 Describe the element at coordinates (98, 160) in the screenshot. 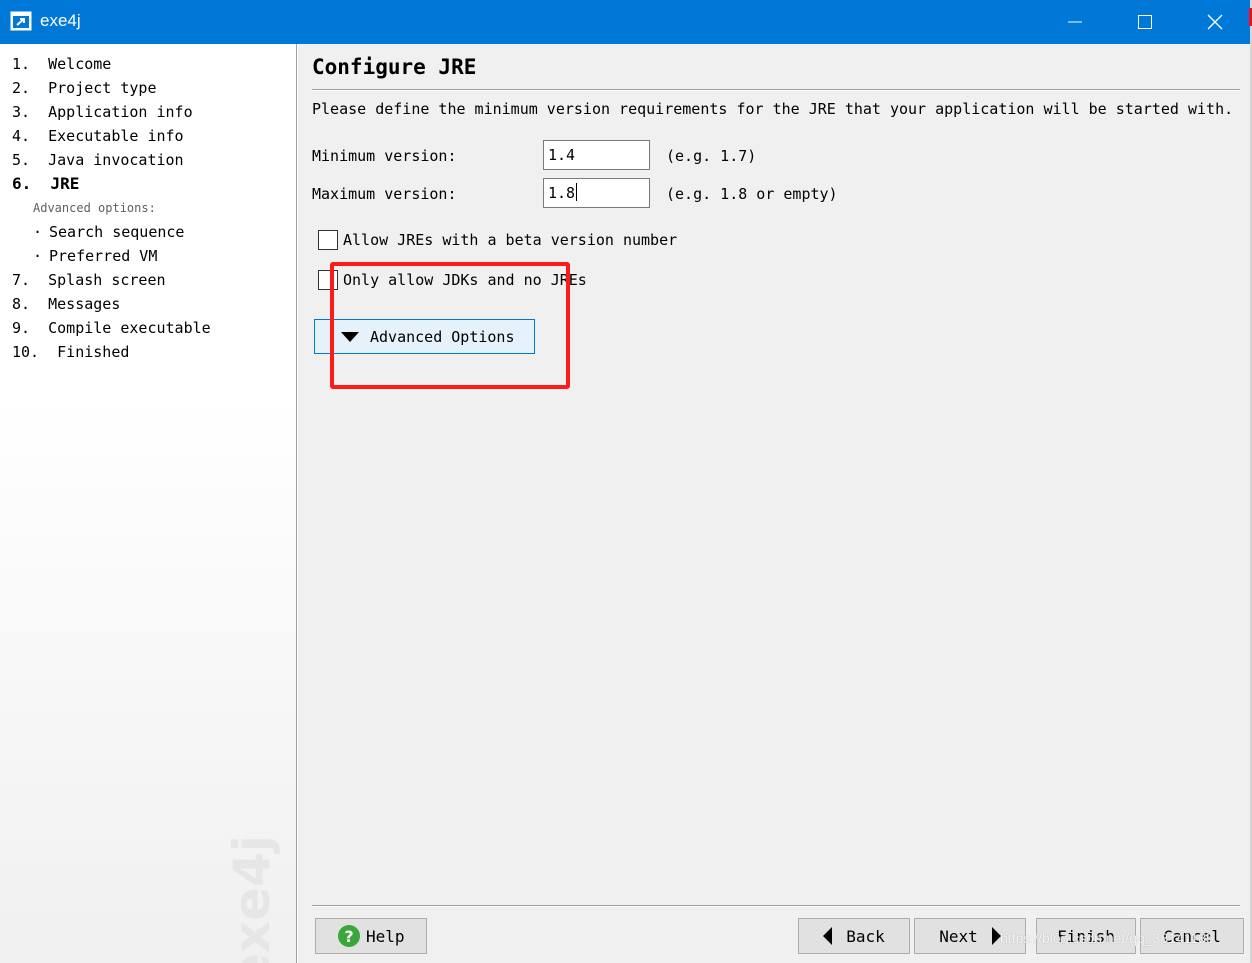

I see `step-java-invocation: 5. Java invocation` at that location.